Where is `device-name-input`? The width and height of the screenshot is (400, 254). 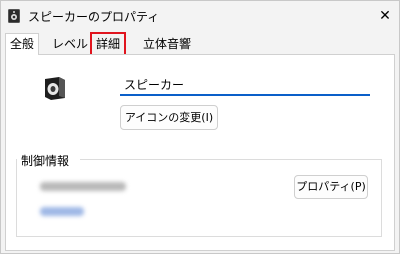 device-name-input is located at coordinates (245, 85).